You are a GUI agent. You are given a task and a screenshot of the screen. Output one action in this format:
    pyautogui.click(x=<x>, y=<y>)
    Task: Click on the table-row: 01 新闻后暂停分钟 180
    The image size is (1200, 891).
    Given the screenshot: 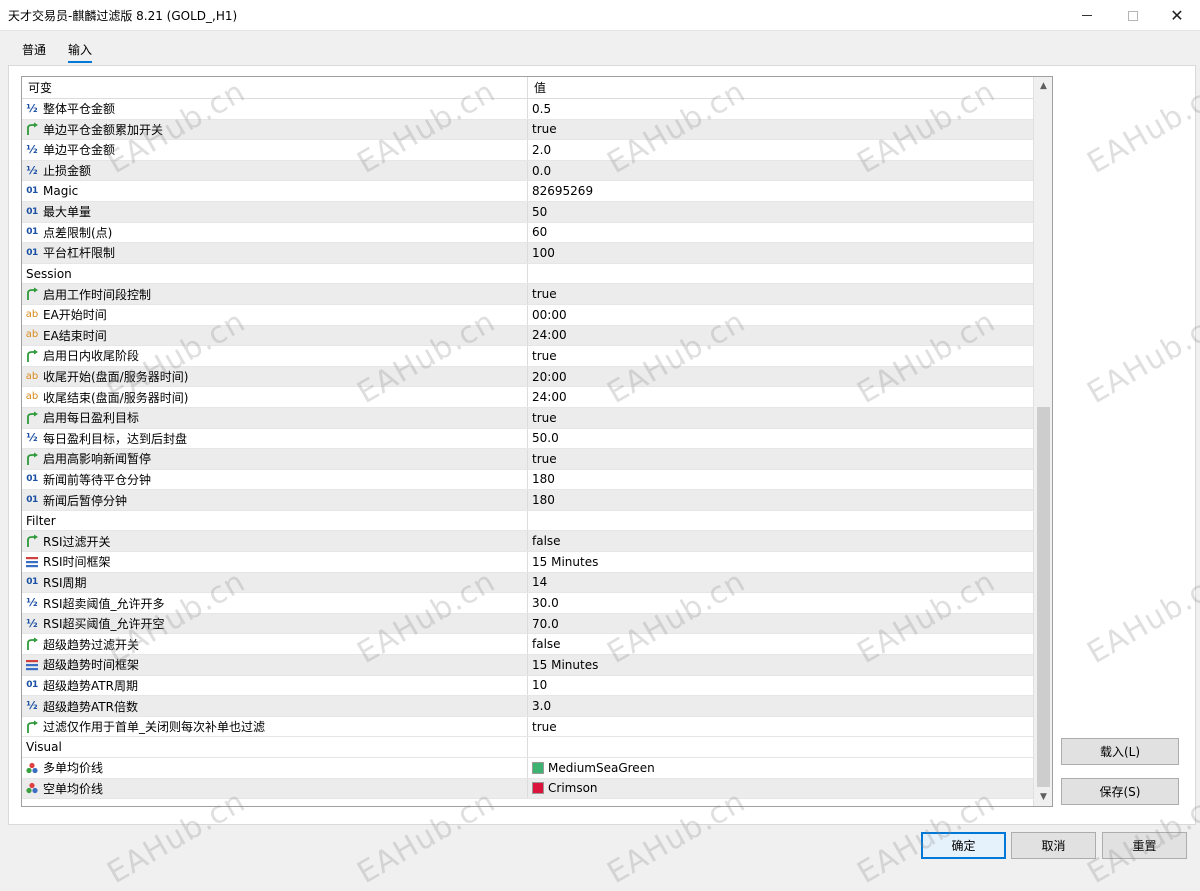 What is the action you would take?
    pyautogui.click(x=527, y=500)
    